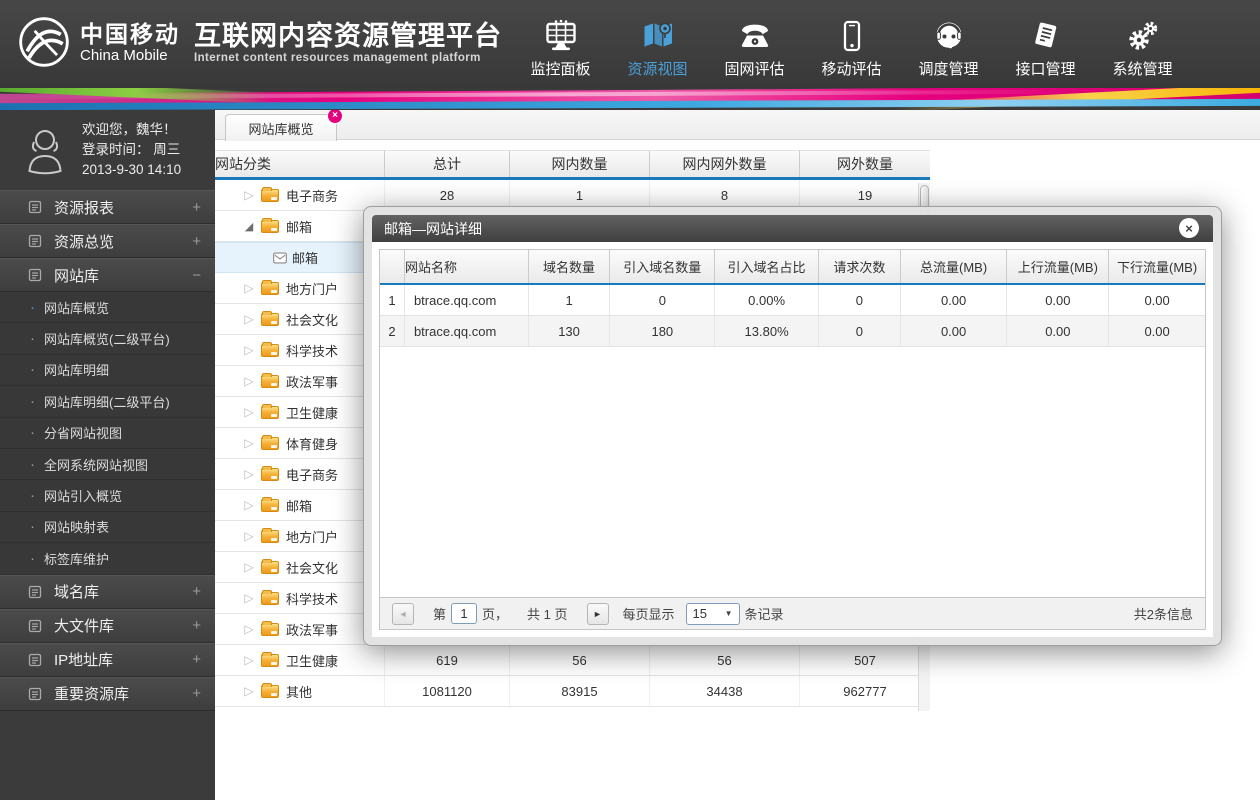 Image resolution: width=1260 pixels, height=800 pixels. Describe the element at coordinates (335, 116) in the screenshot. I see `tab-close-icon: ×` at that location.